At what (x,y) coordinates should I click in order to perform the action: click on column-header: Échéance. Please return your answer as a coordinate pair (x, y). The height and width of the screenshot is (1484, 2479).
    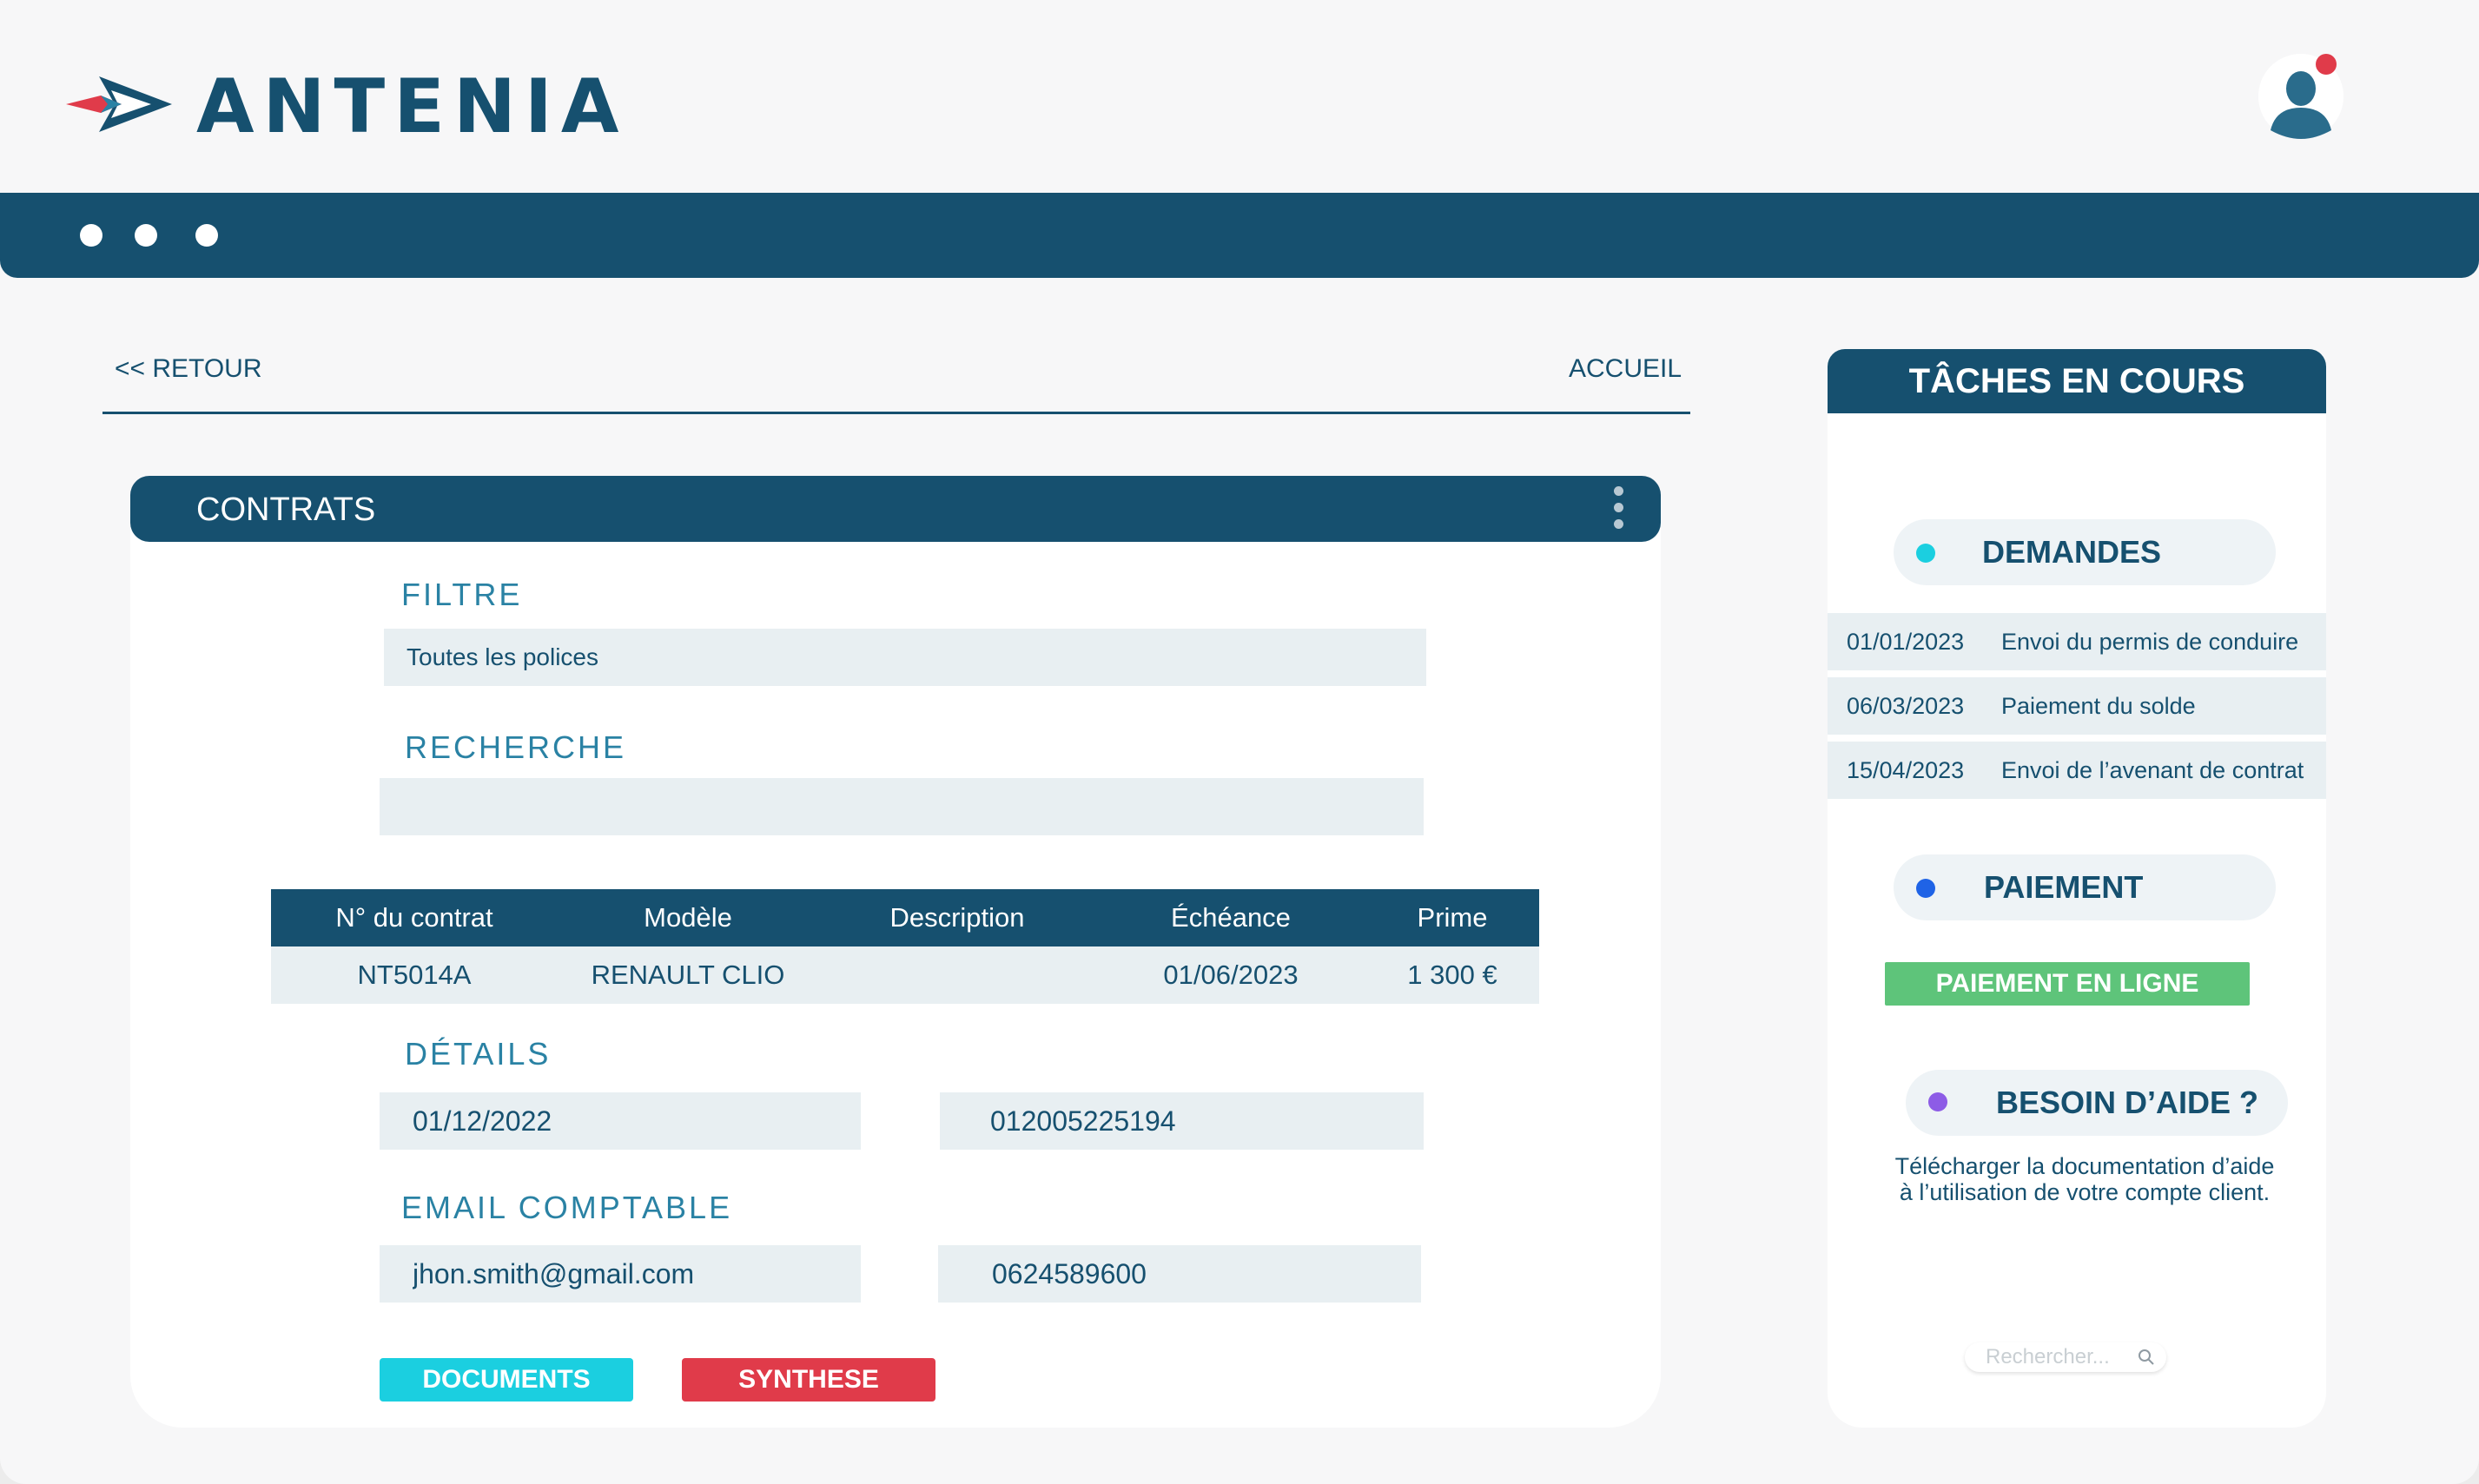
    Looking at the image, I should click on (1230, 917).